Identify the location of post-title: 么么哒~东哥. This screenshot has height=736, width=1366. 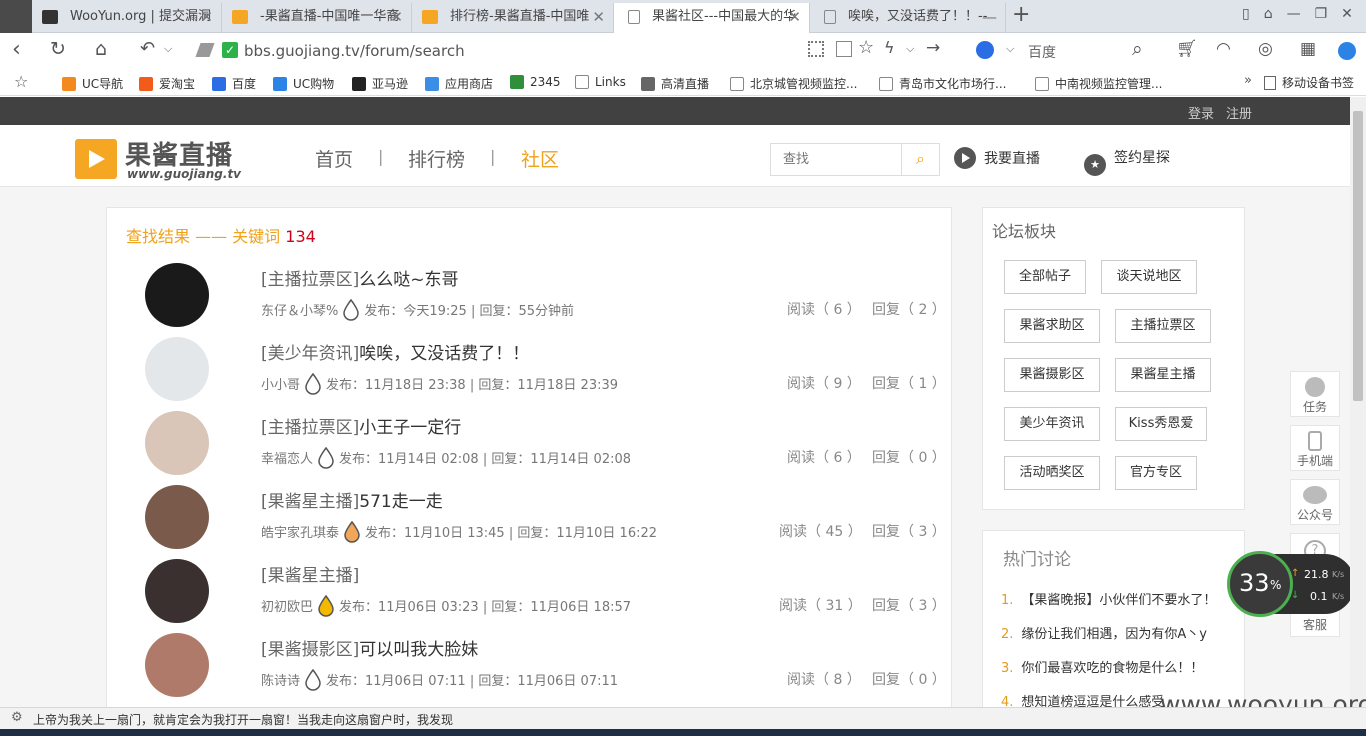
(408, 280).